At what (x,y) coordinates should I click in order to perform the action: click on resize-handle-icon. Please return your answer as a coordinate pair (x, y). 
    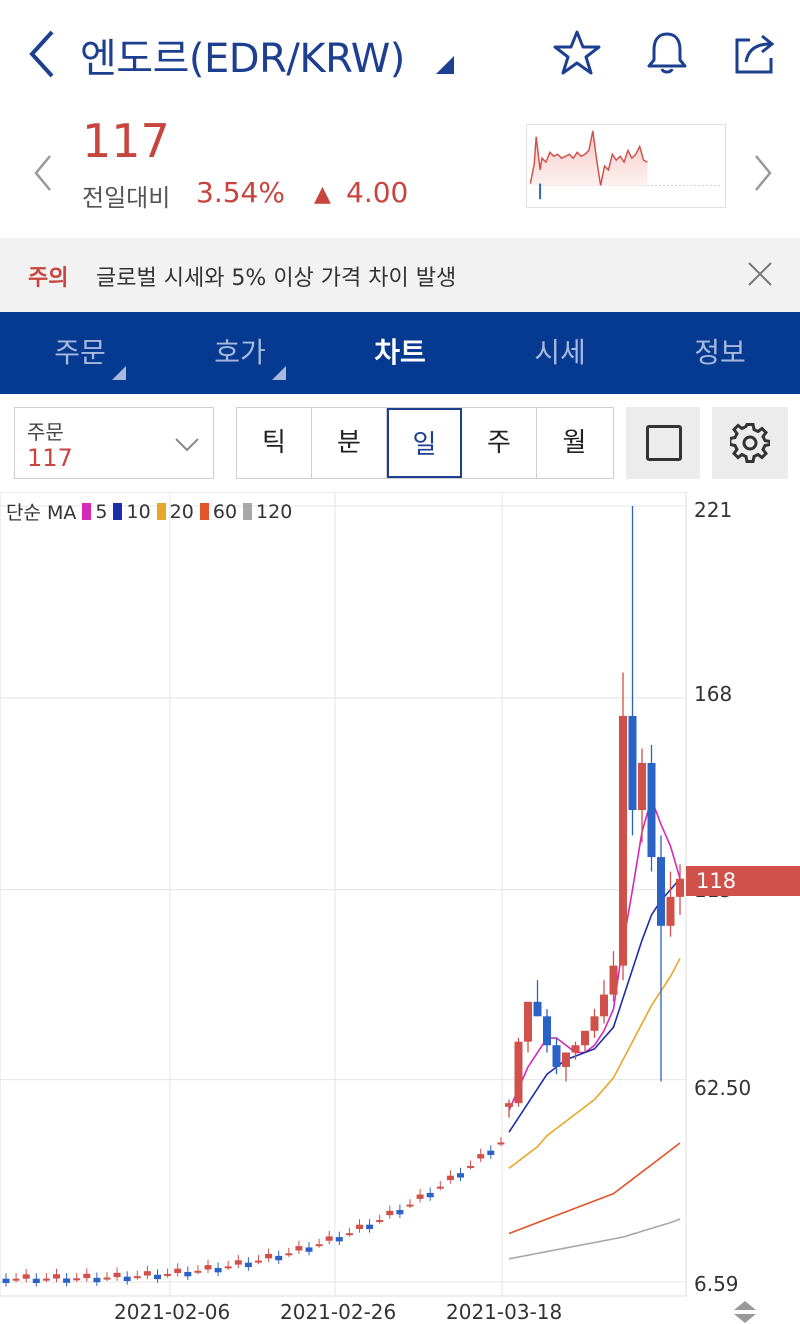
    Looking at the image, I should click on (745, 1312).